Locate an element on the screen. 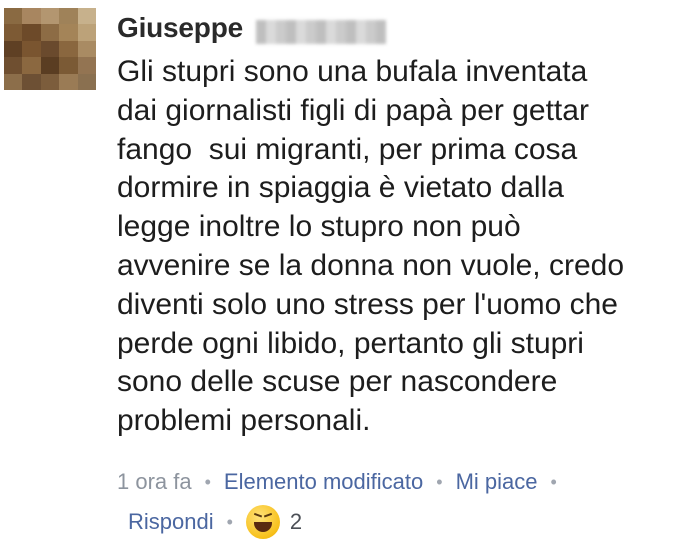 Image resolution: width=691 pixels, height=555 pixels. like-link: Mi piace is located at coordinates (497, 482).